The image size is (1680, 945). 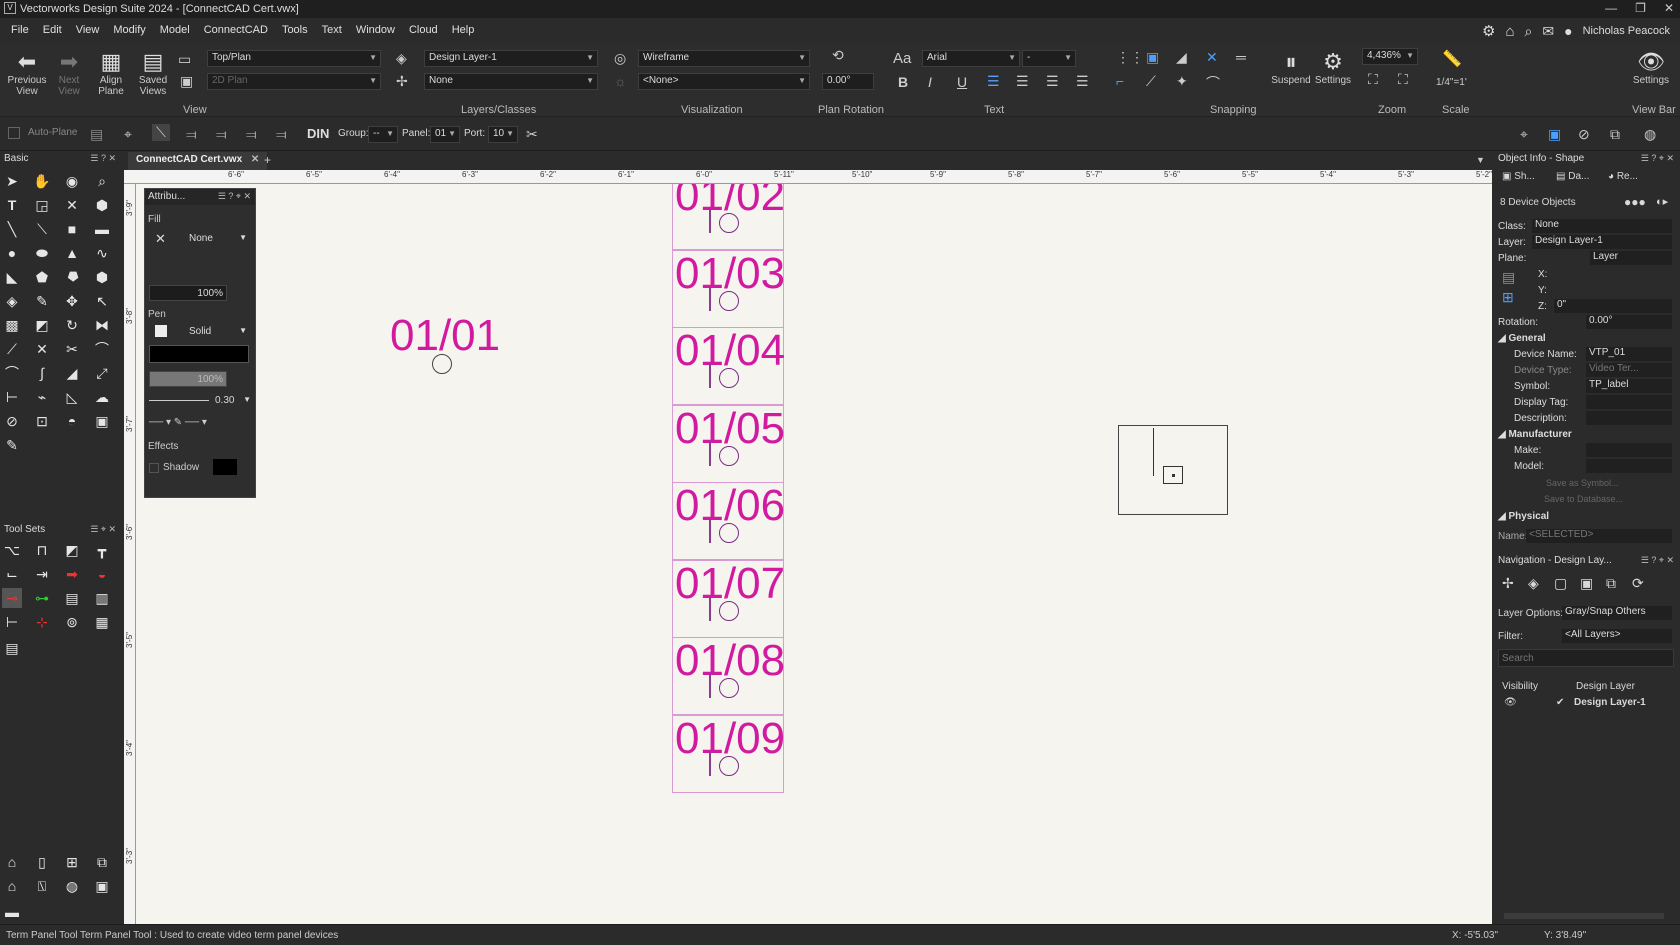 What do you see at coordinates (962, 82) in the screenshot?
I see `underline-icon: U` at bounding box center [962, 82].